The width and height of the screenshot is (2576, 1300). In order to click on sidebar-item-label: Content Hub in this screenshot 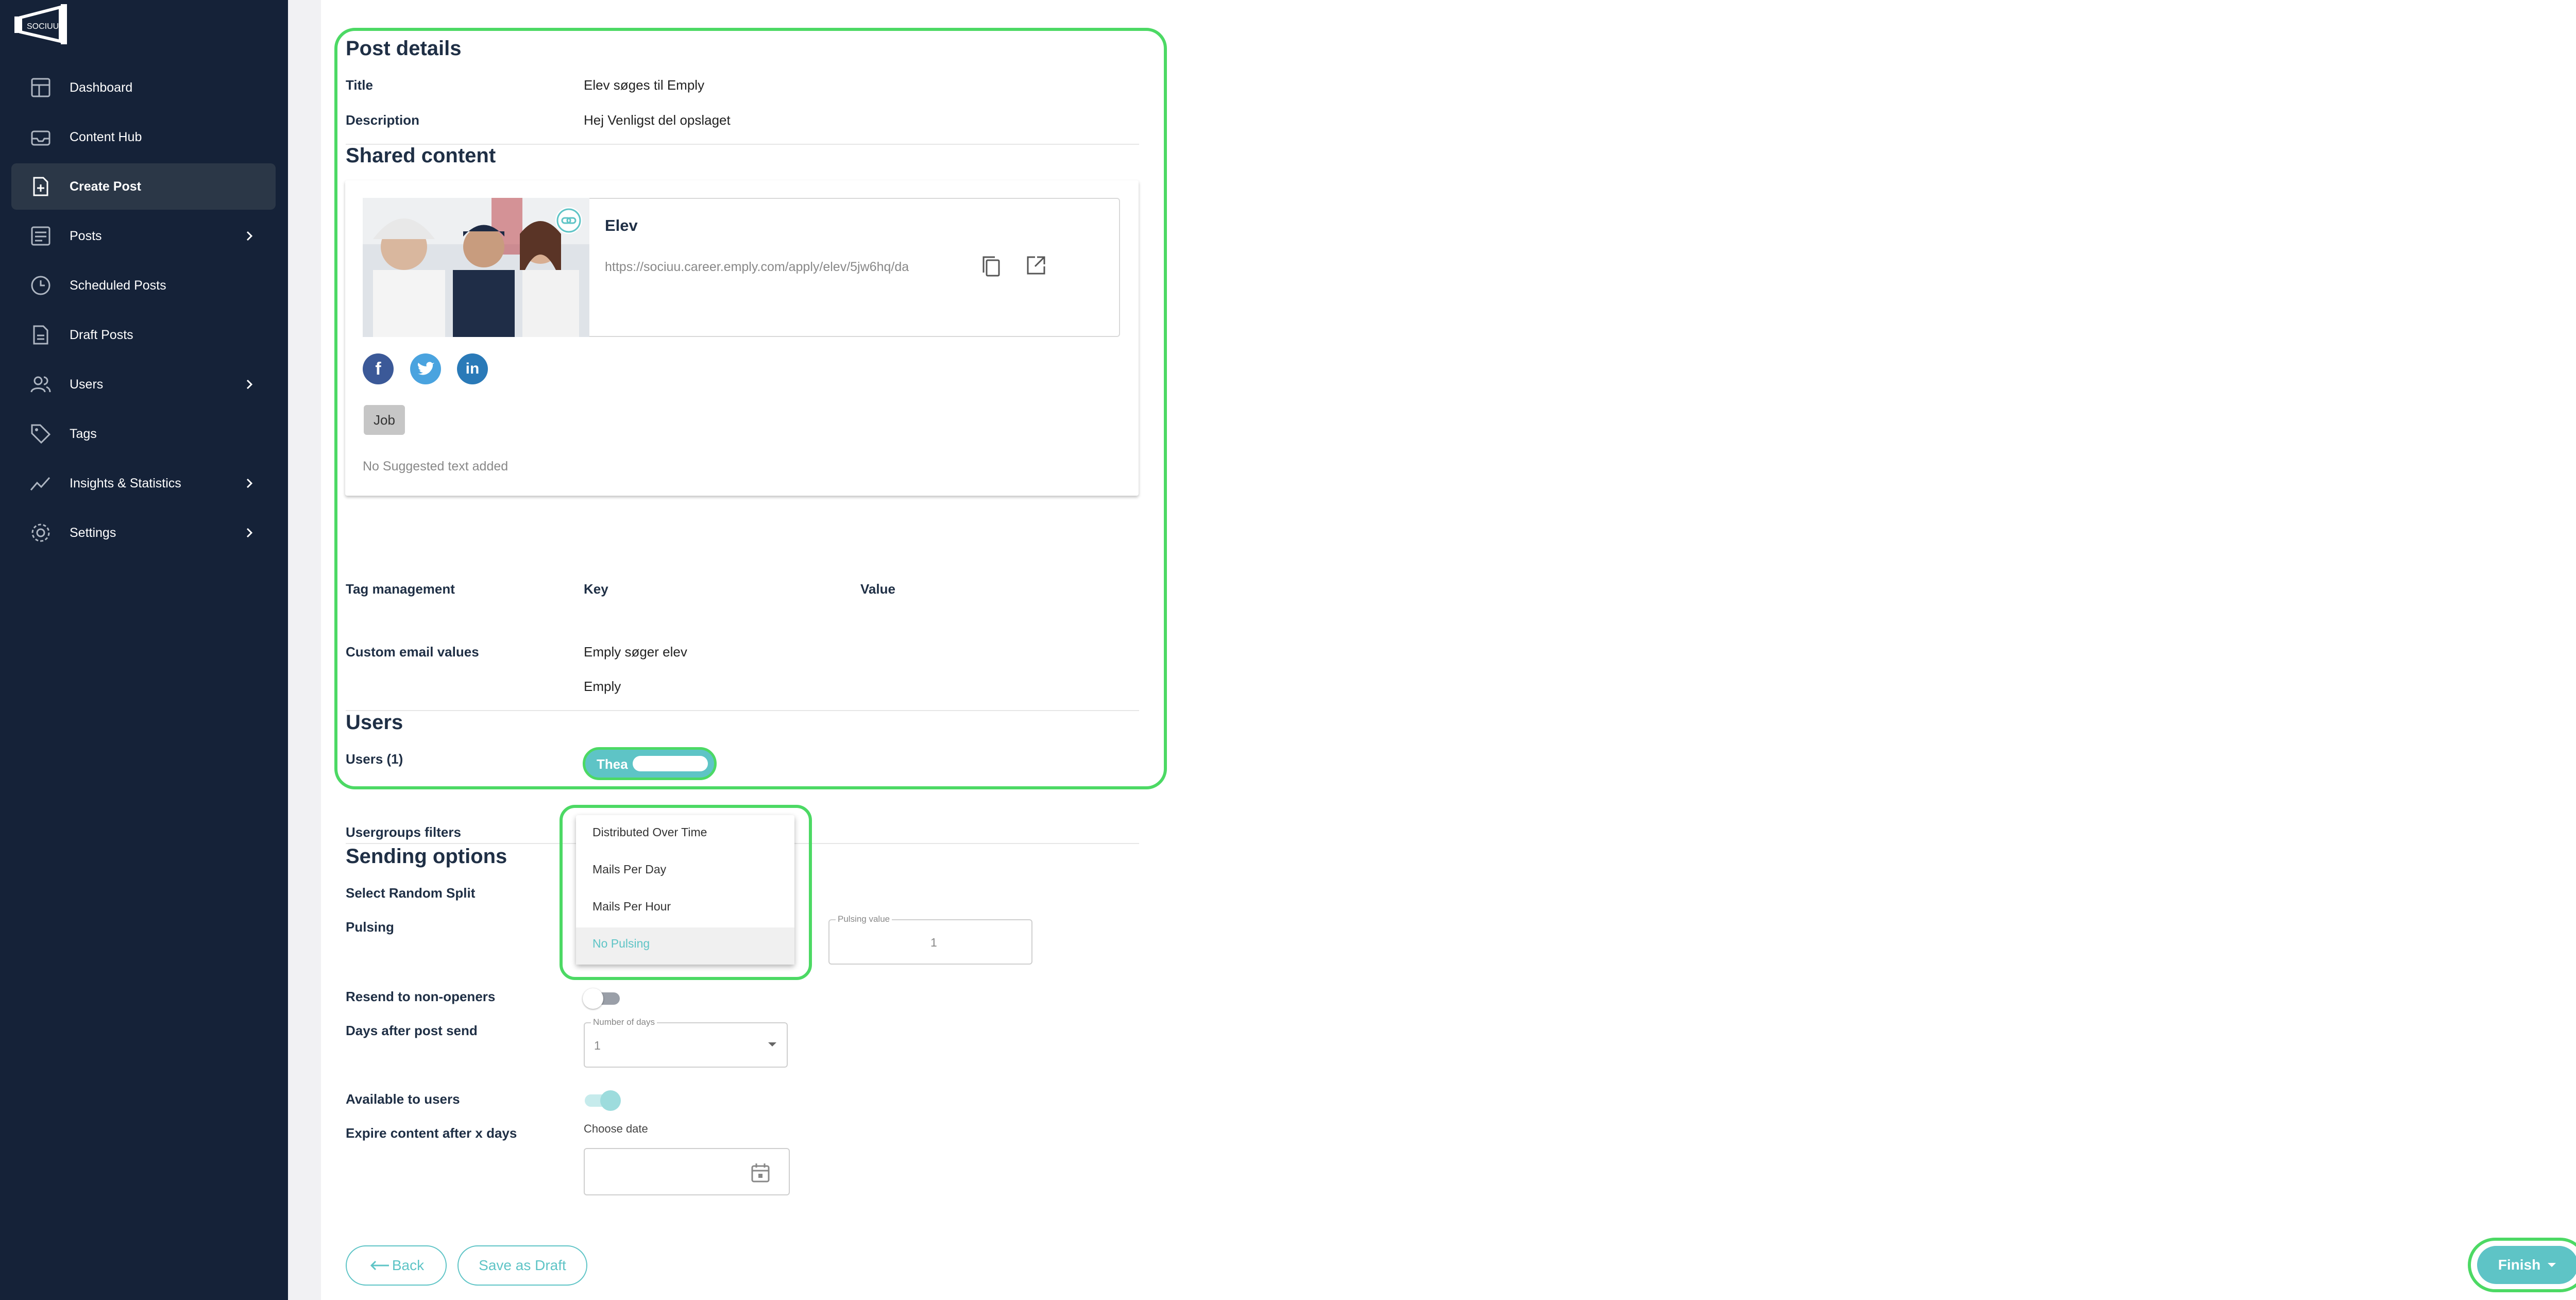, I will do `click(106, 137)`.